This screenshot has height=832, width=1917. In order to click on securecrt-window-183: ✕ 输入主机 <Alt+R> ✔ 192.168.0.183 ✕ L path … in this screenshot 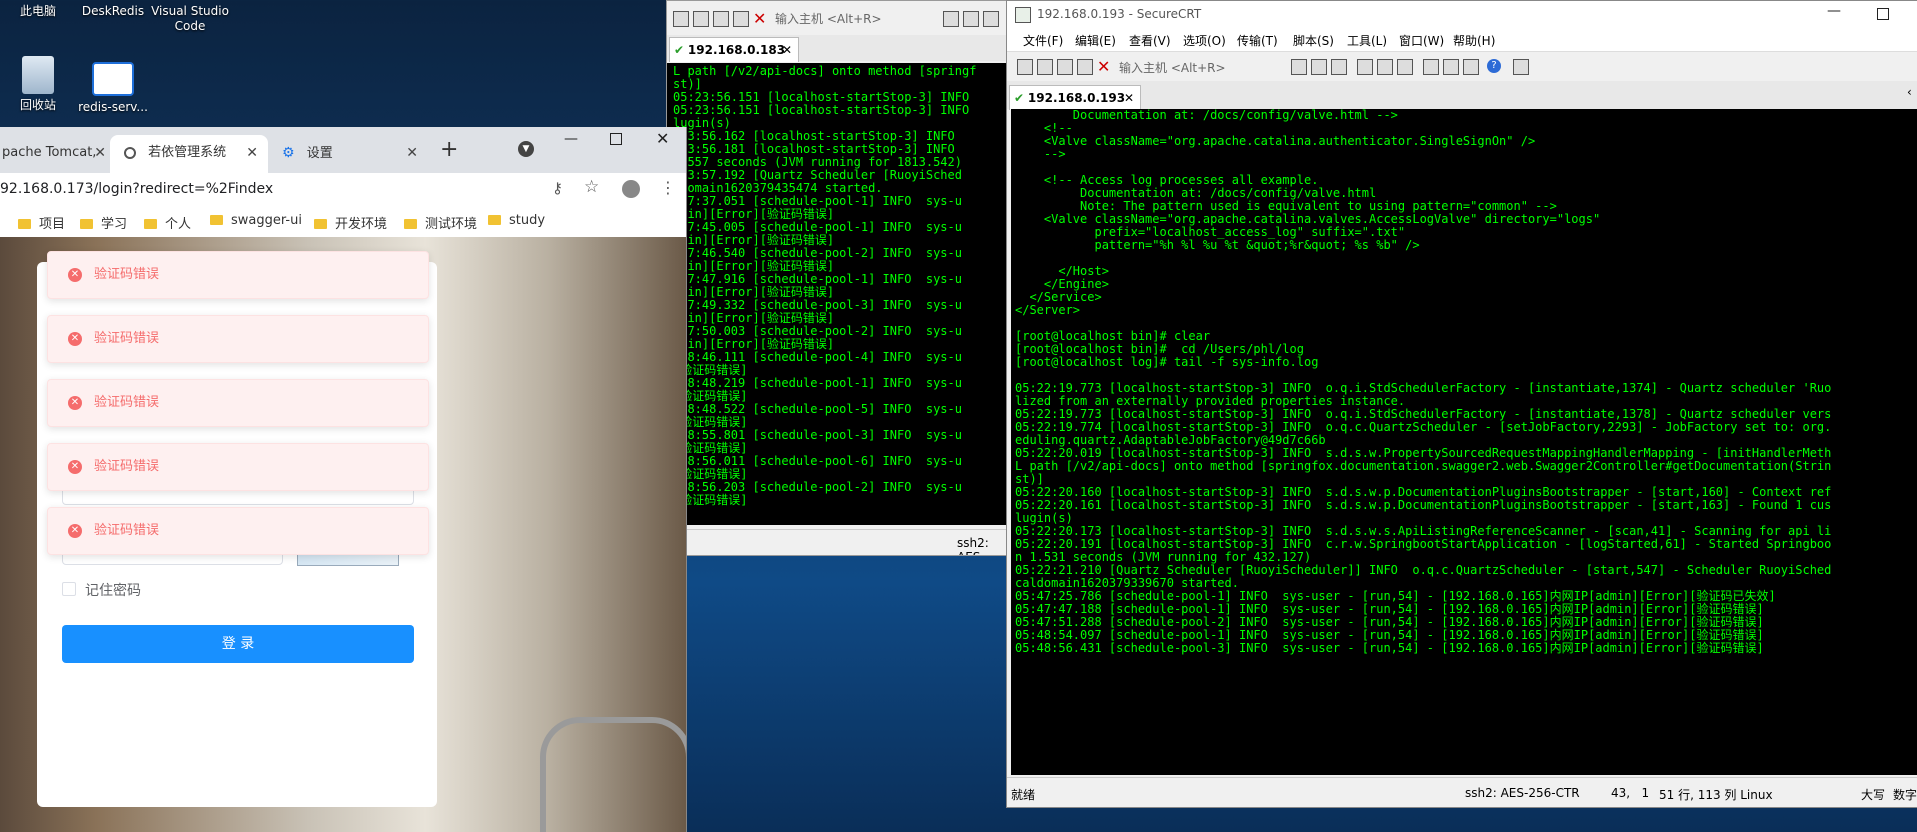, I will do `click(840, 278)`.